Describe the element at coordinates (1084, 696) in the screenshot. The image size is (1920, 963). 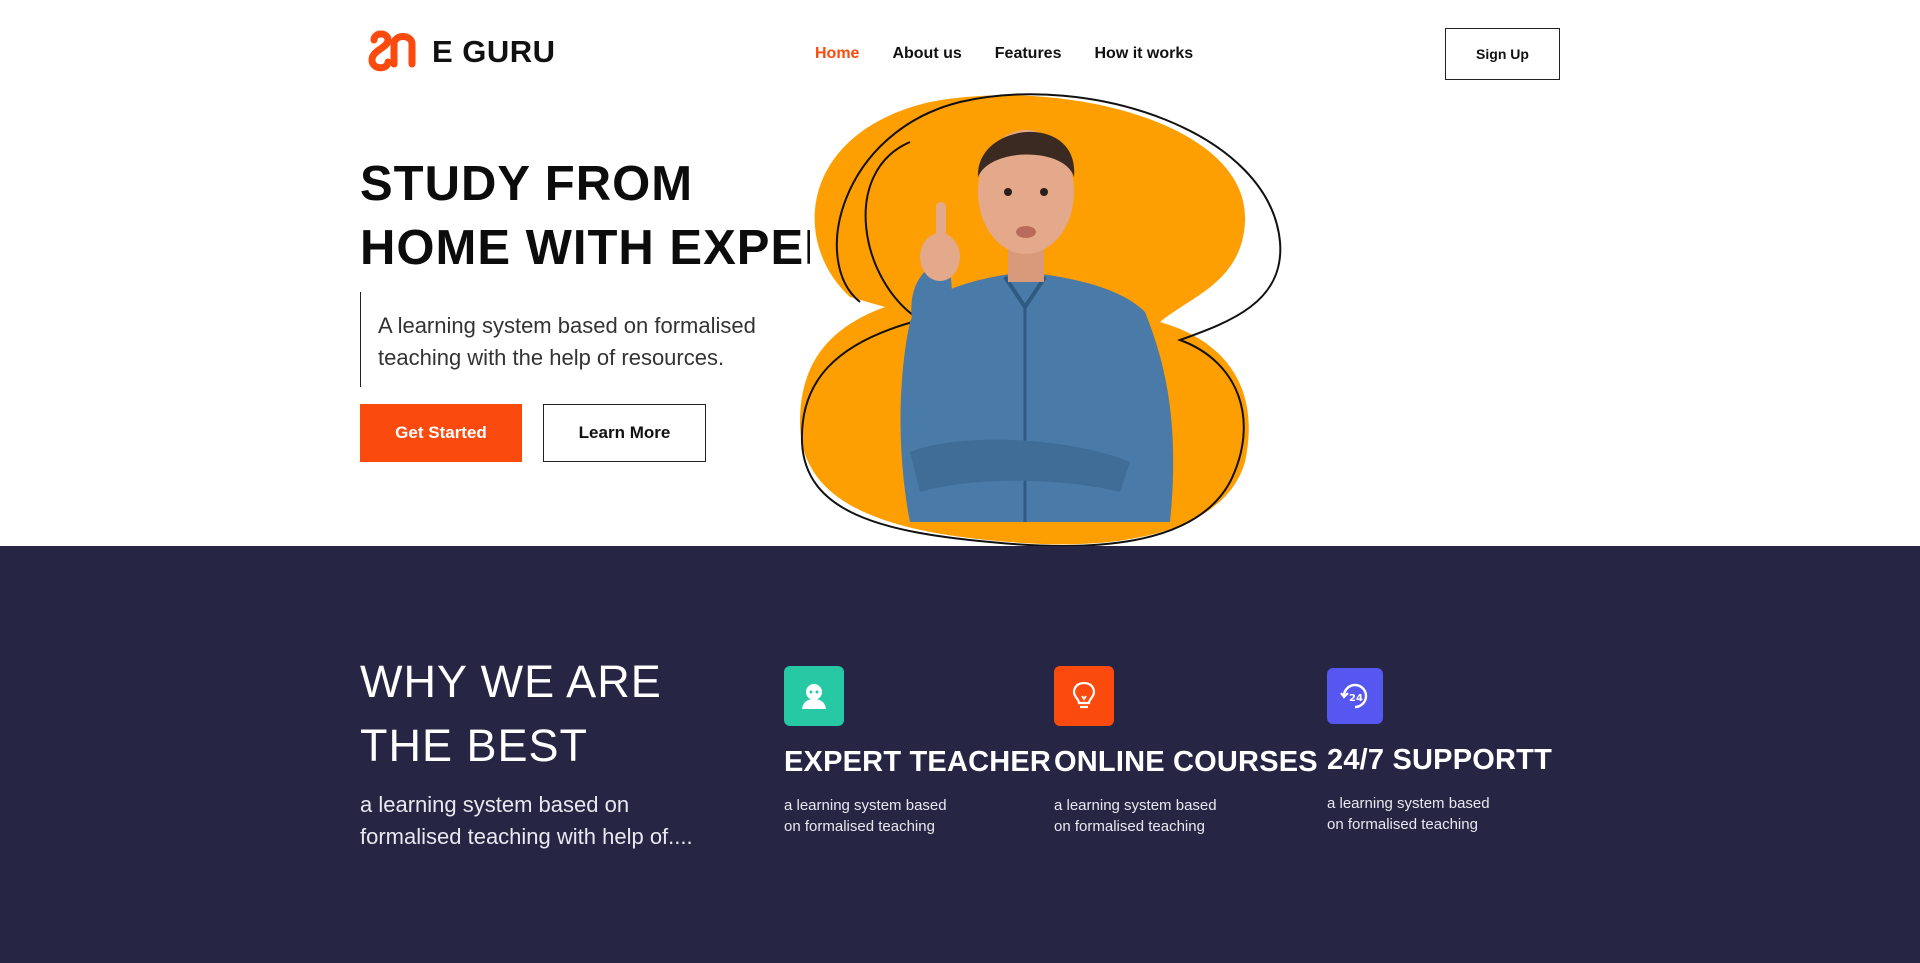
I see `lightbulb-icon` at that location.